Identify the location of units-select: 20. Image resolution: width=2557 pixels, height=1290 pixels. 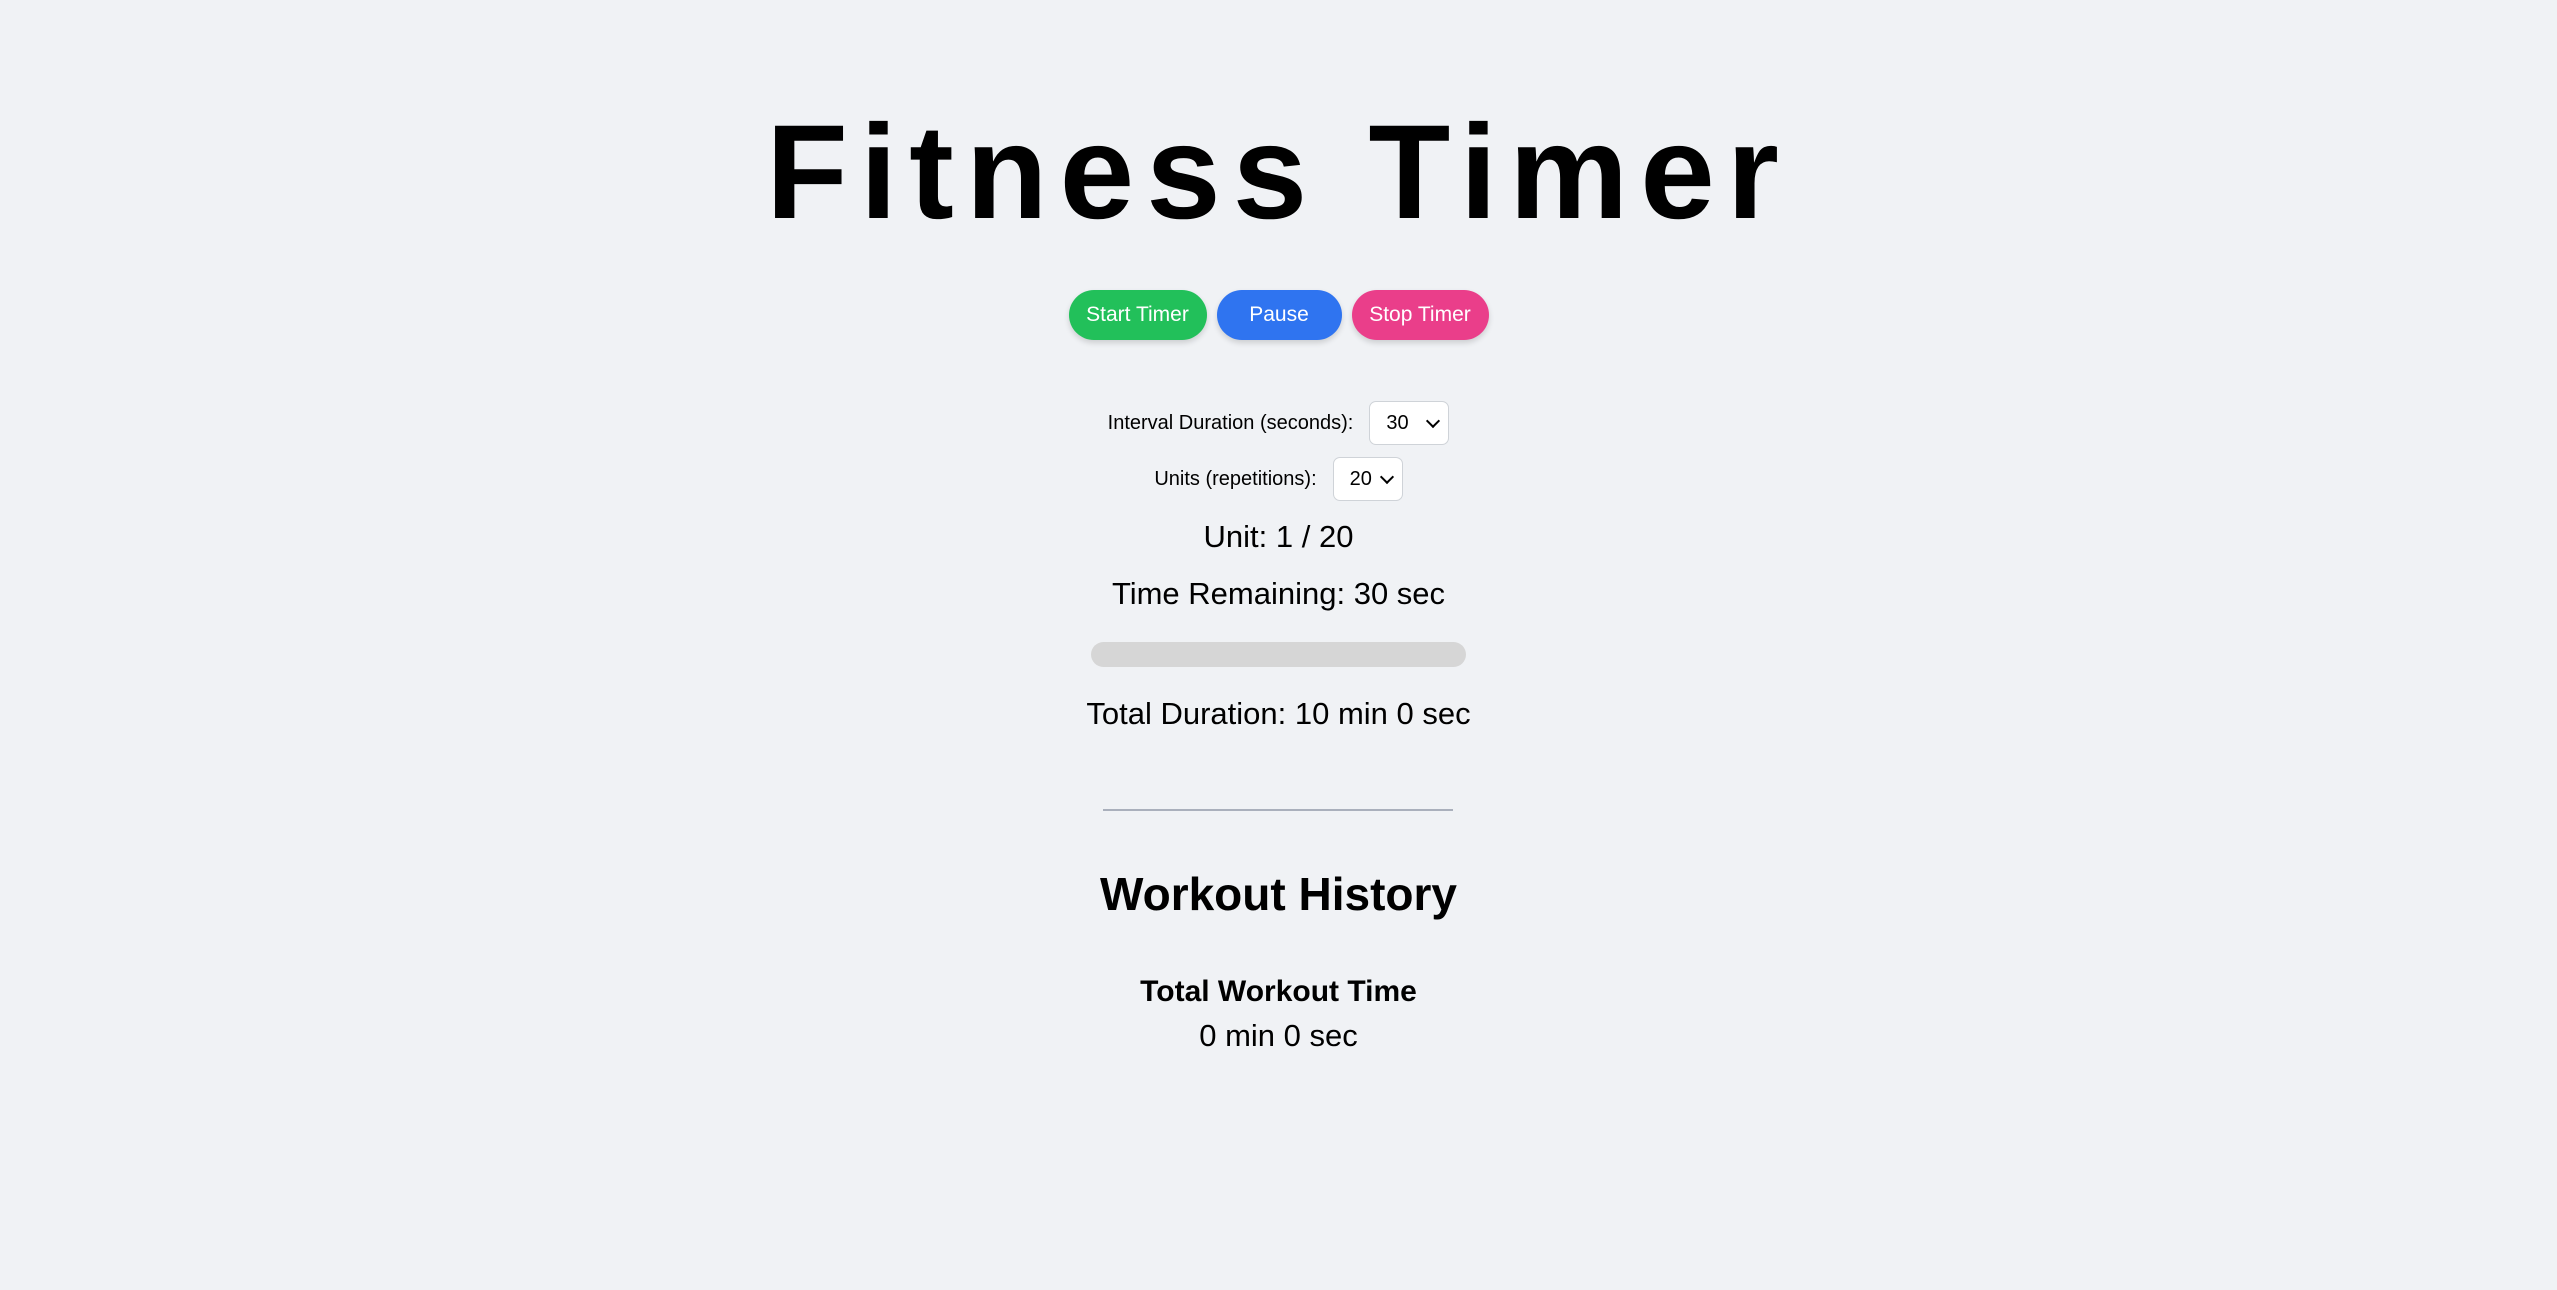
(1367, 479).